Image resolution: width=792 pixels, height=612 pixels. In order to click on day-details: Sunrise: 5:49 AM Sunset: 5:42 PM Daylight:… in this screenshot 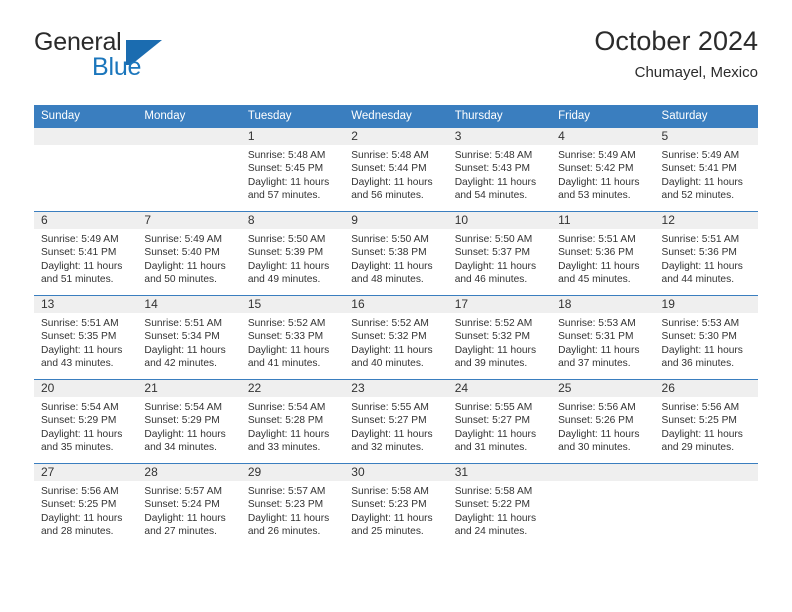, I will do `click(602, 174)`.